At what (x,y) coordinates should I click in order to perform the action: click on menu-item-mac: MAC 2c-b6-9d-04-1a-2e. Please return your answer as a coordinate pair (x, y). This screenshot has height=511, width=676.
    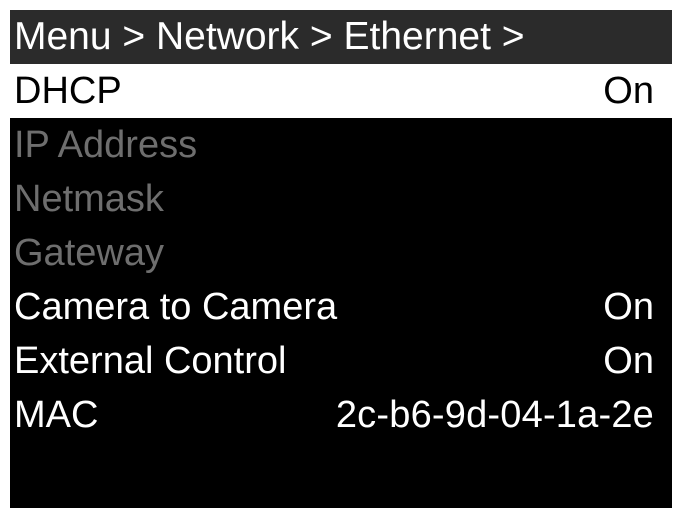
    Looking at the image, I should click on (341, 415).